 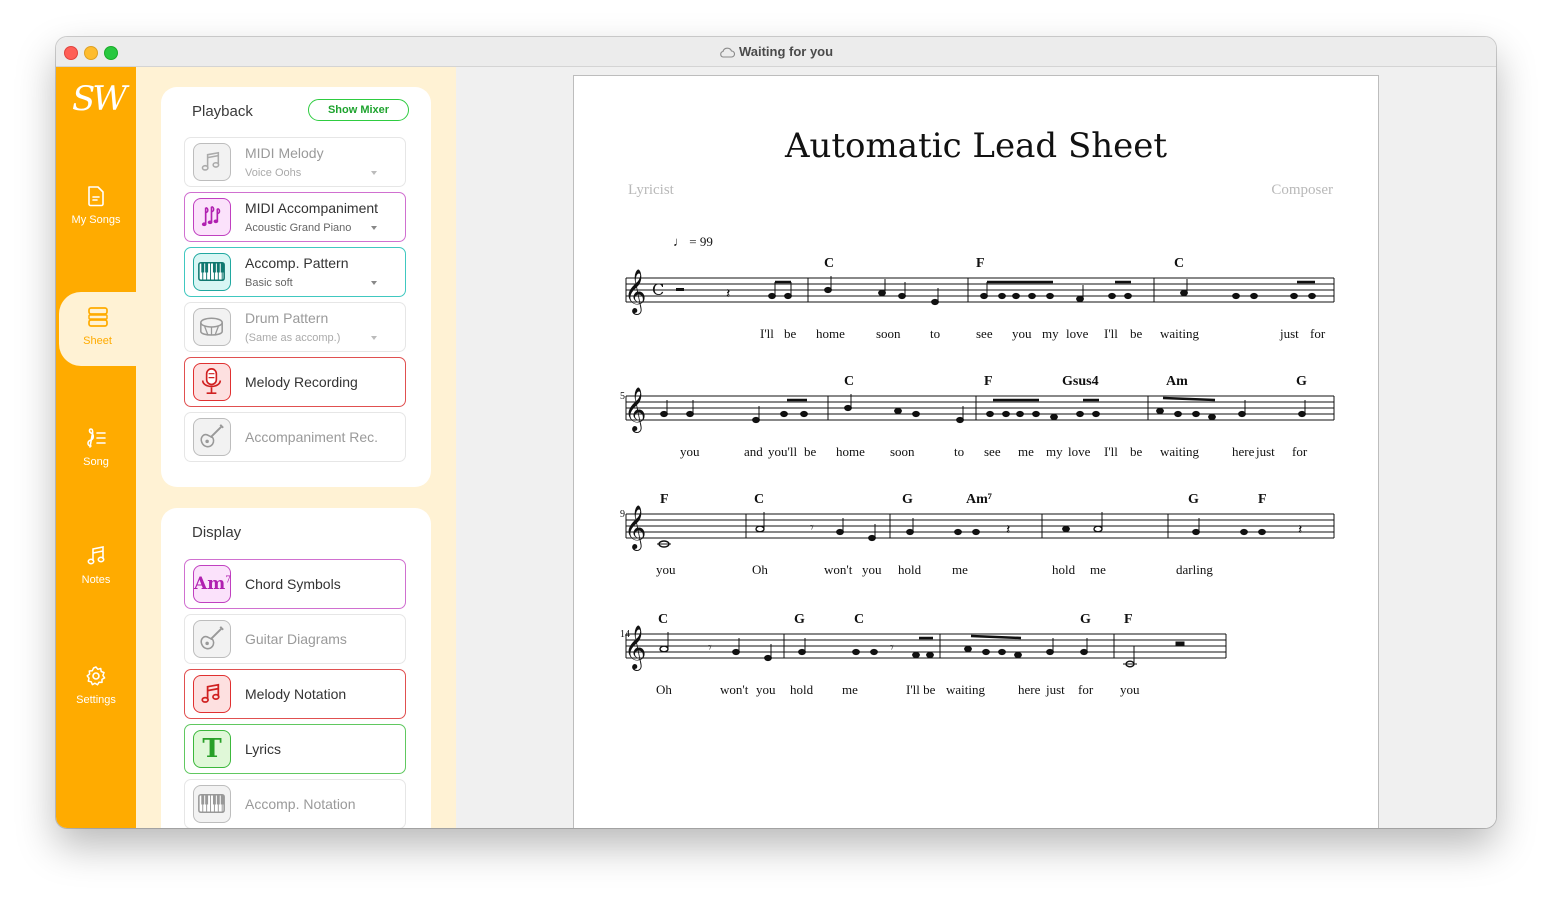 I want to click on rail-item-settings: Settings, so click(x=96, y=702).